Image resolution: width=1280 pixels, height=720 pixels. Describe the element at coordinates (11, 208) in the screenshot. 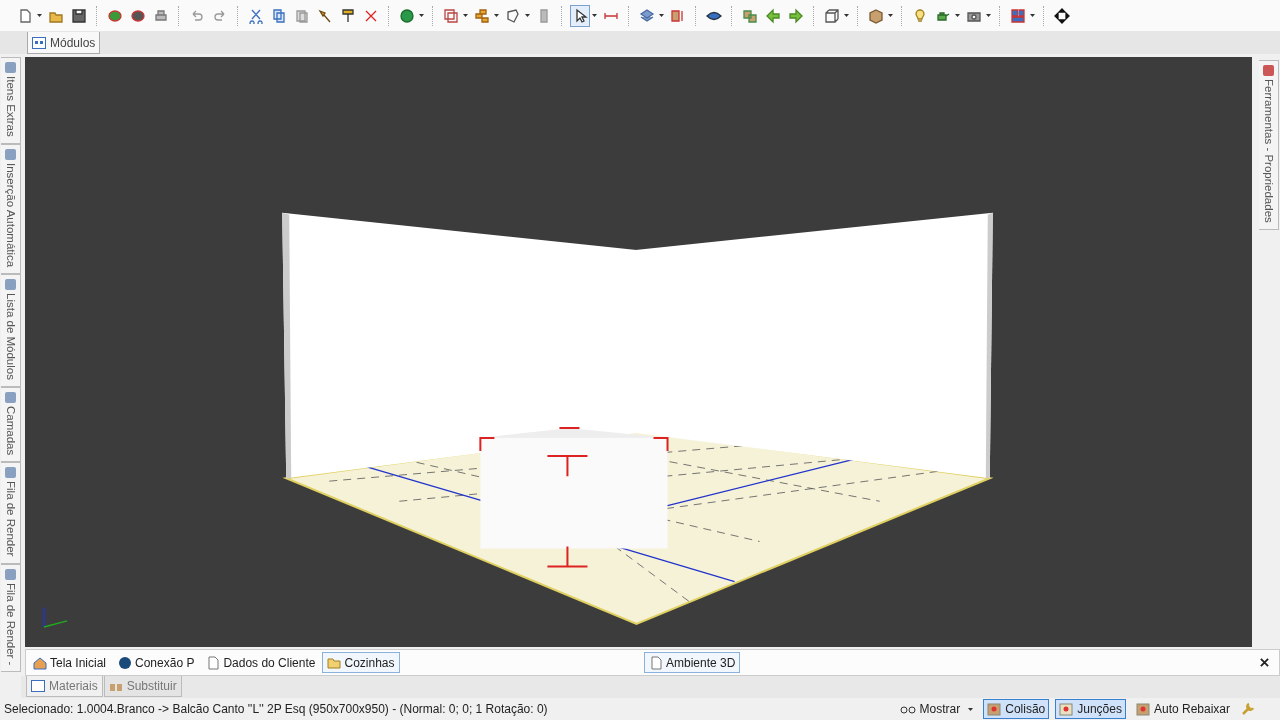

I see `side-panel-tab: Inserção Automática` at that location.